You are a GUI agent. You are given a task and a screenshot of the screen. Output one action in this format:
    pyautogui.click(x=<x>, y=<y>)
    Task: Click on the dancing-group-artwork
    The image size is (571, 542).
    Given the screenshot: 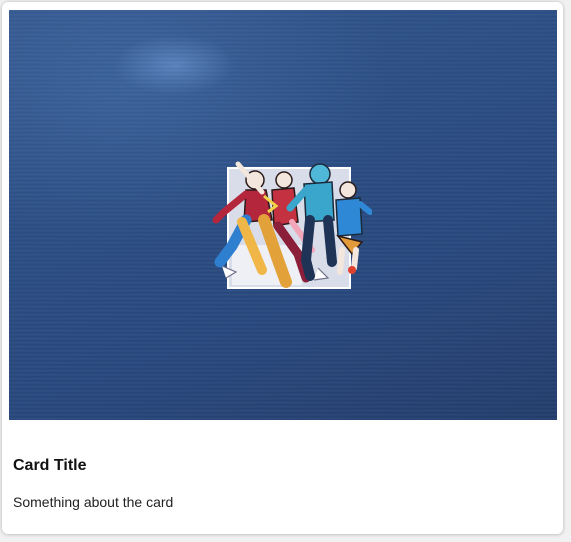 What is the action you would take?
    pyautogui.click(x=292, y=225)
    